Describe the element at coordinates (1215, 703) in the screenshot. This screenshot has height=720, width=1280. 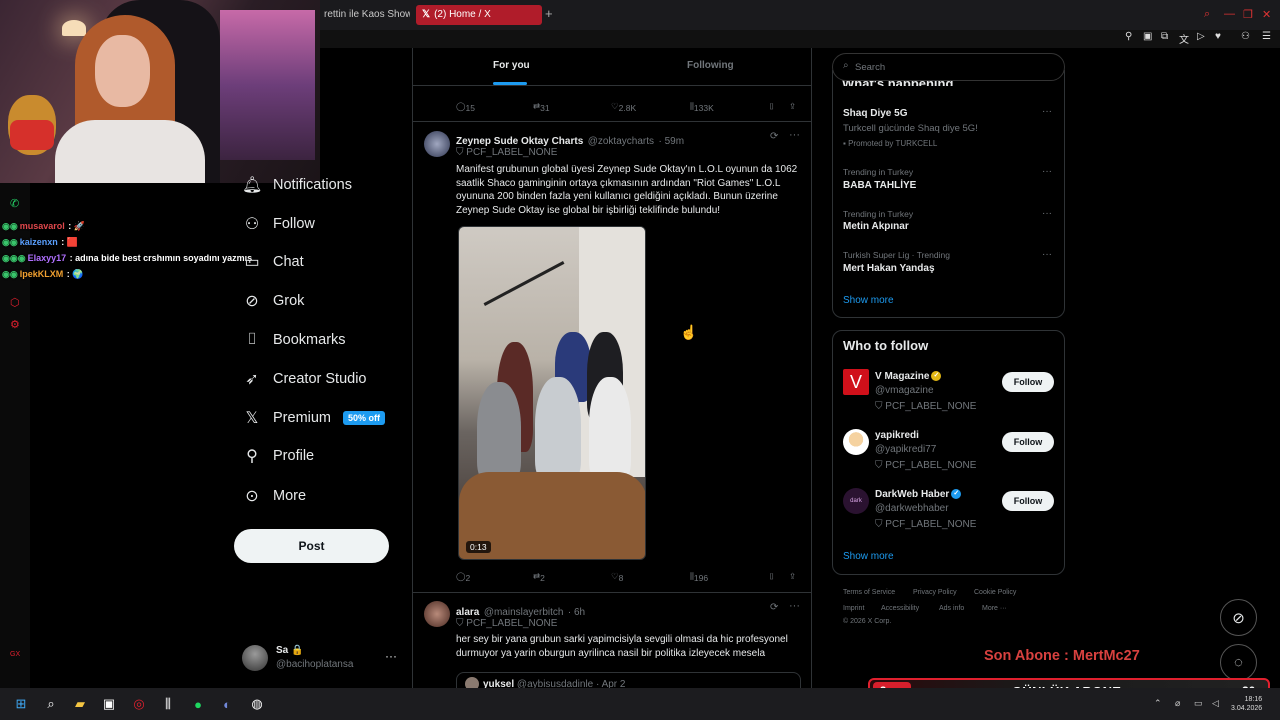
I see `volume-icon: ◁` at that location.